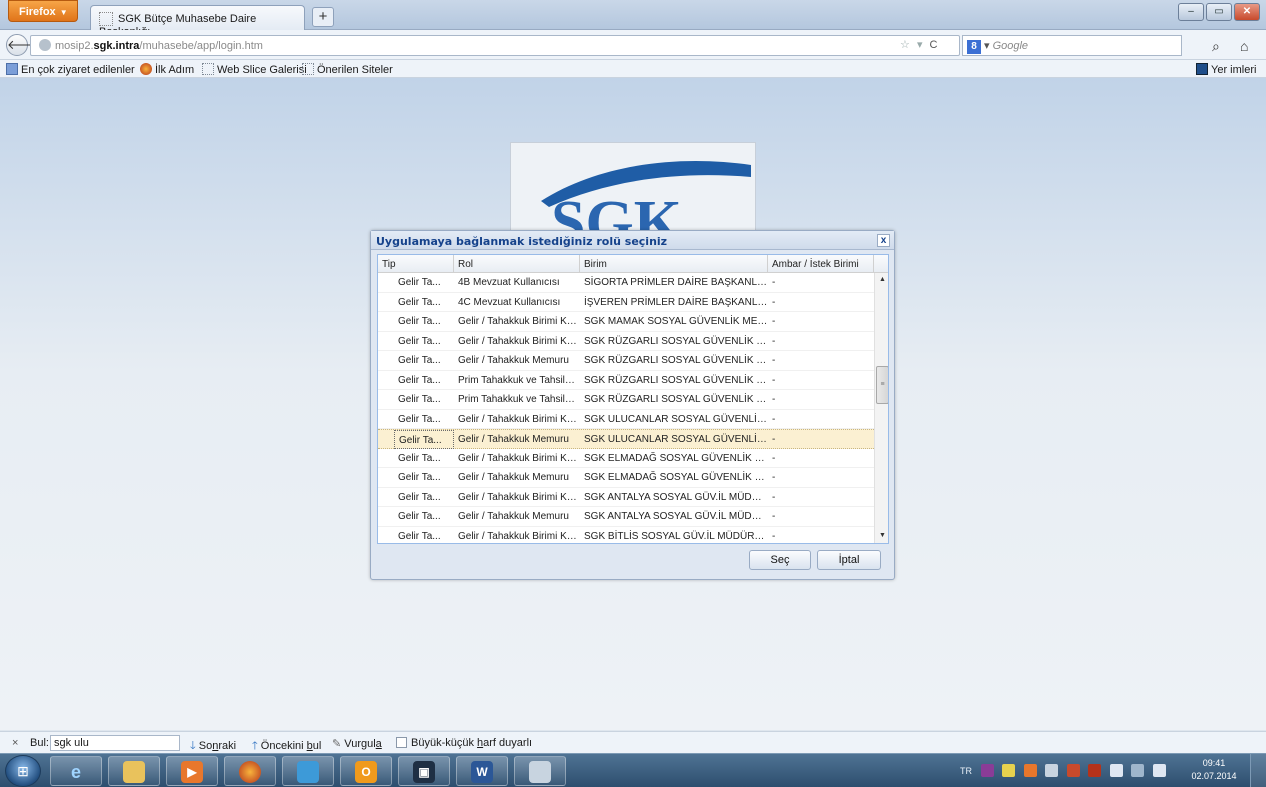 Image resolution: width=1266 pixels, height=787 pixels. I want to click on taskbar-clock: 09:41 02.07.2014, so click(1214, 770).